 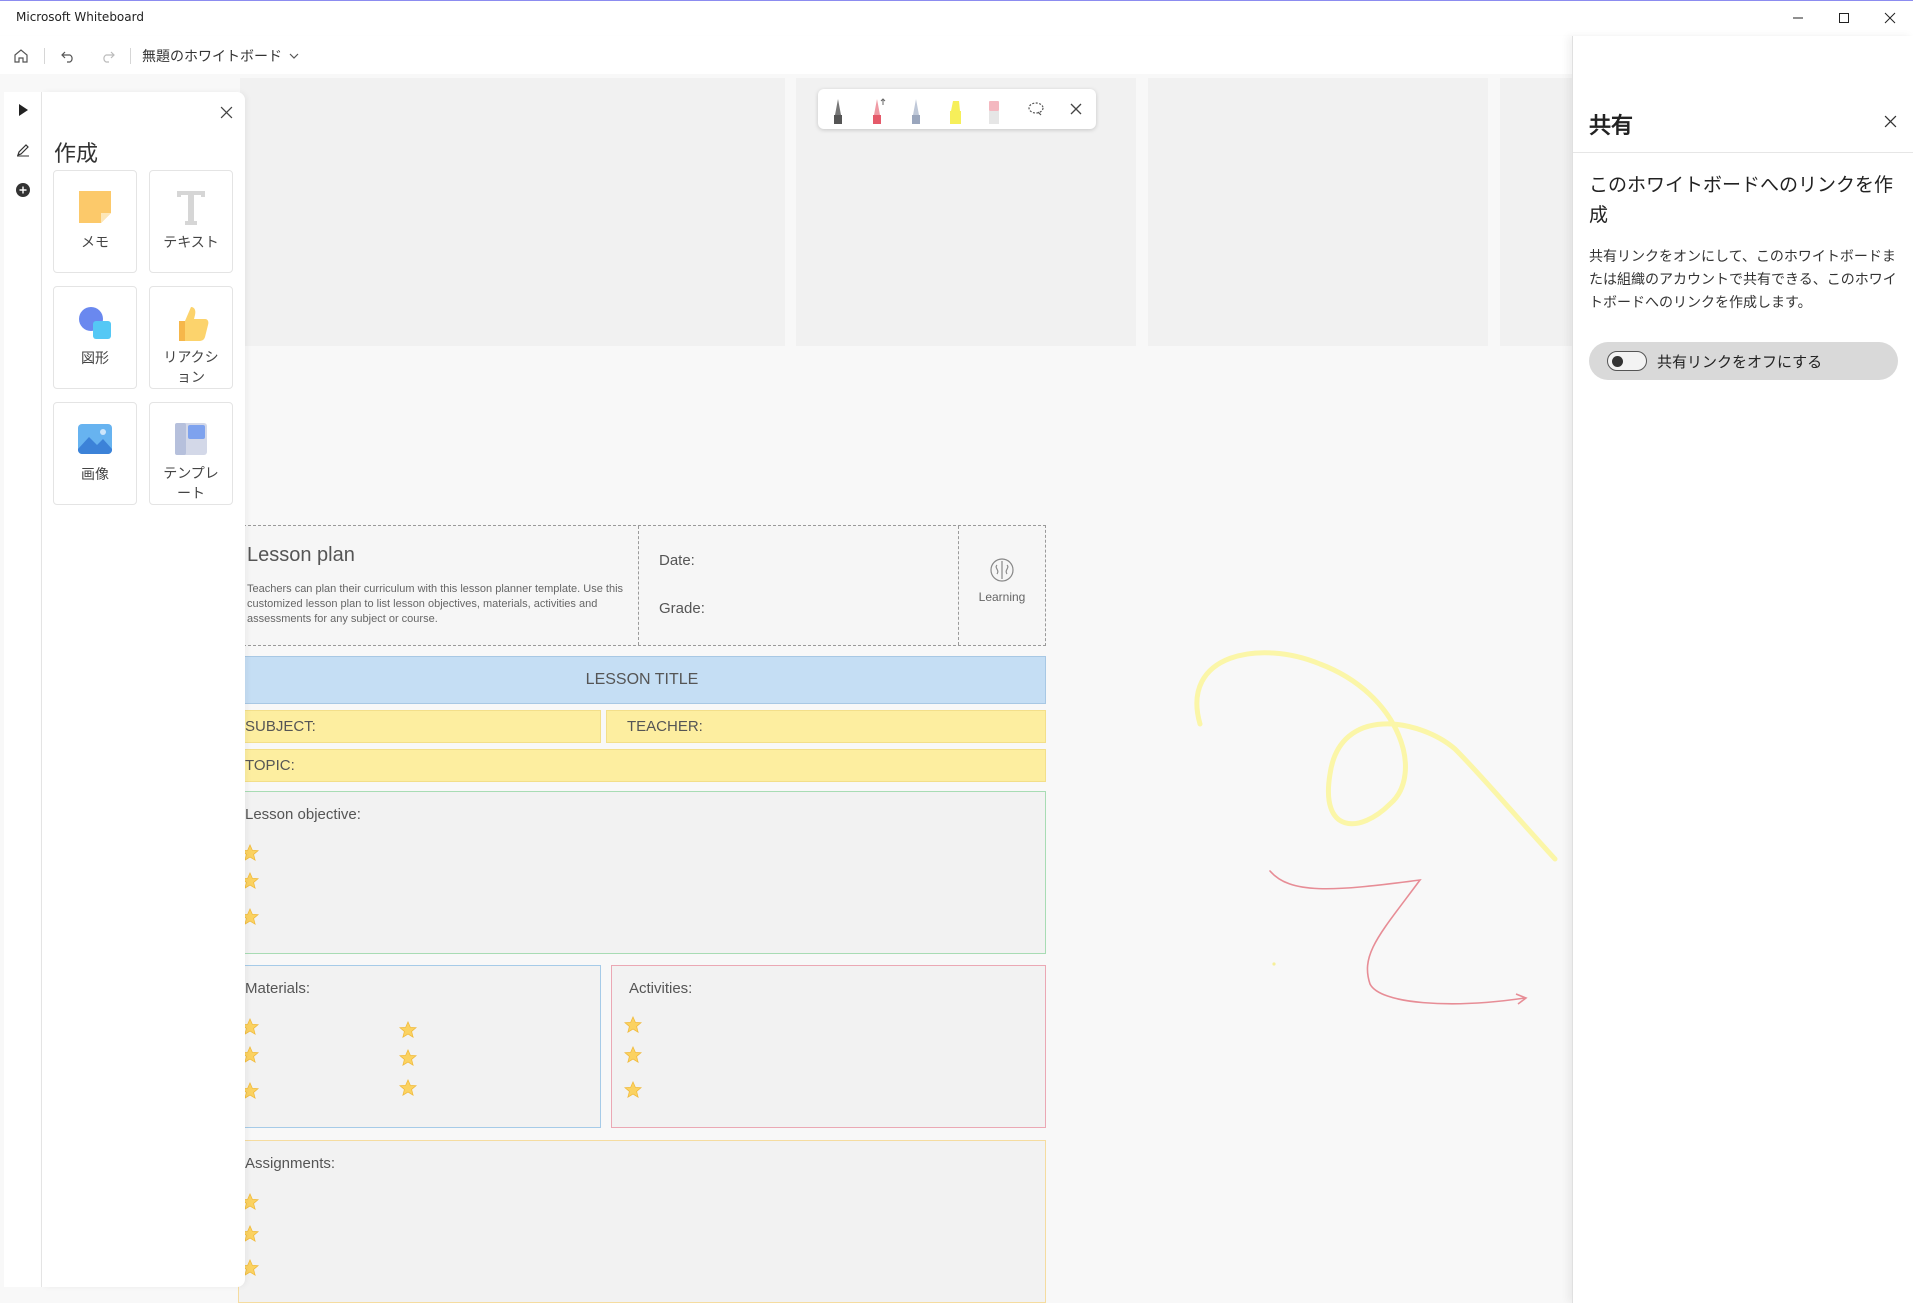 I want to click on title-bar: Microsoft Whiteboard, so click(x=956, y=18).